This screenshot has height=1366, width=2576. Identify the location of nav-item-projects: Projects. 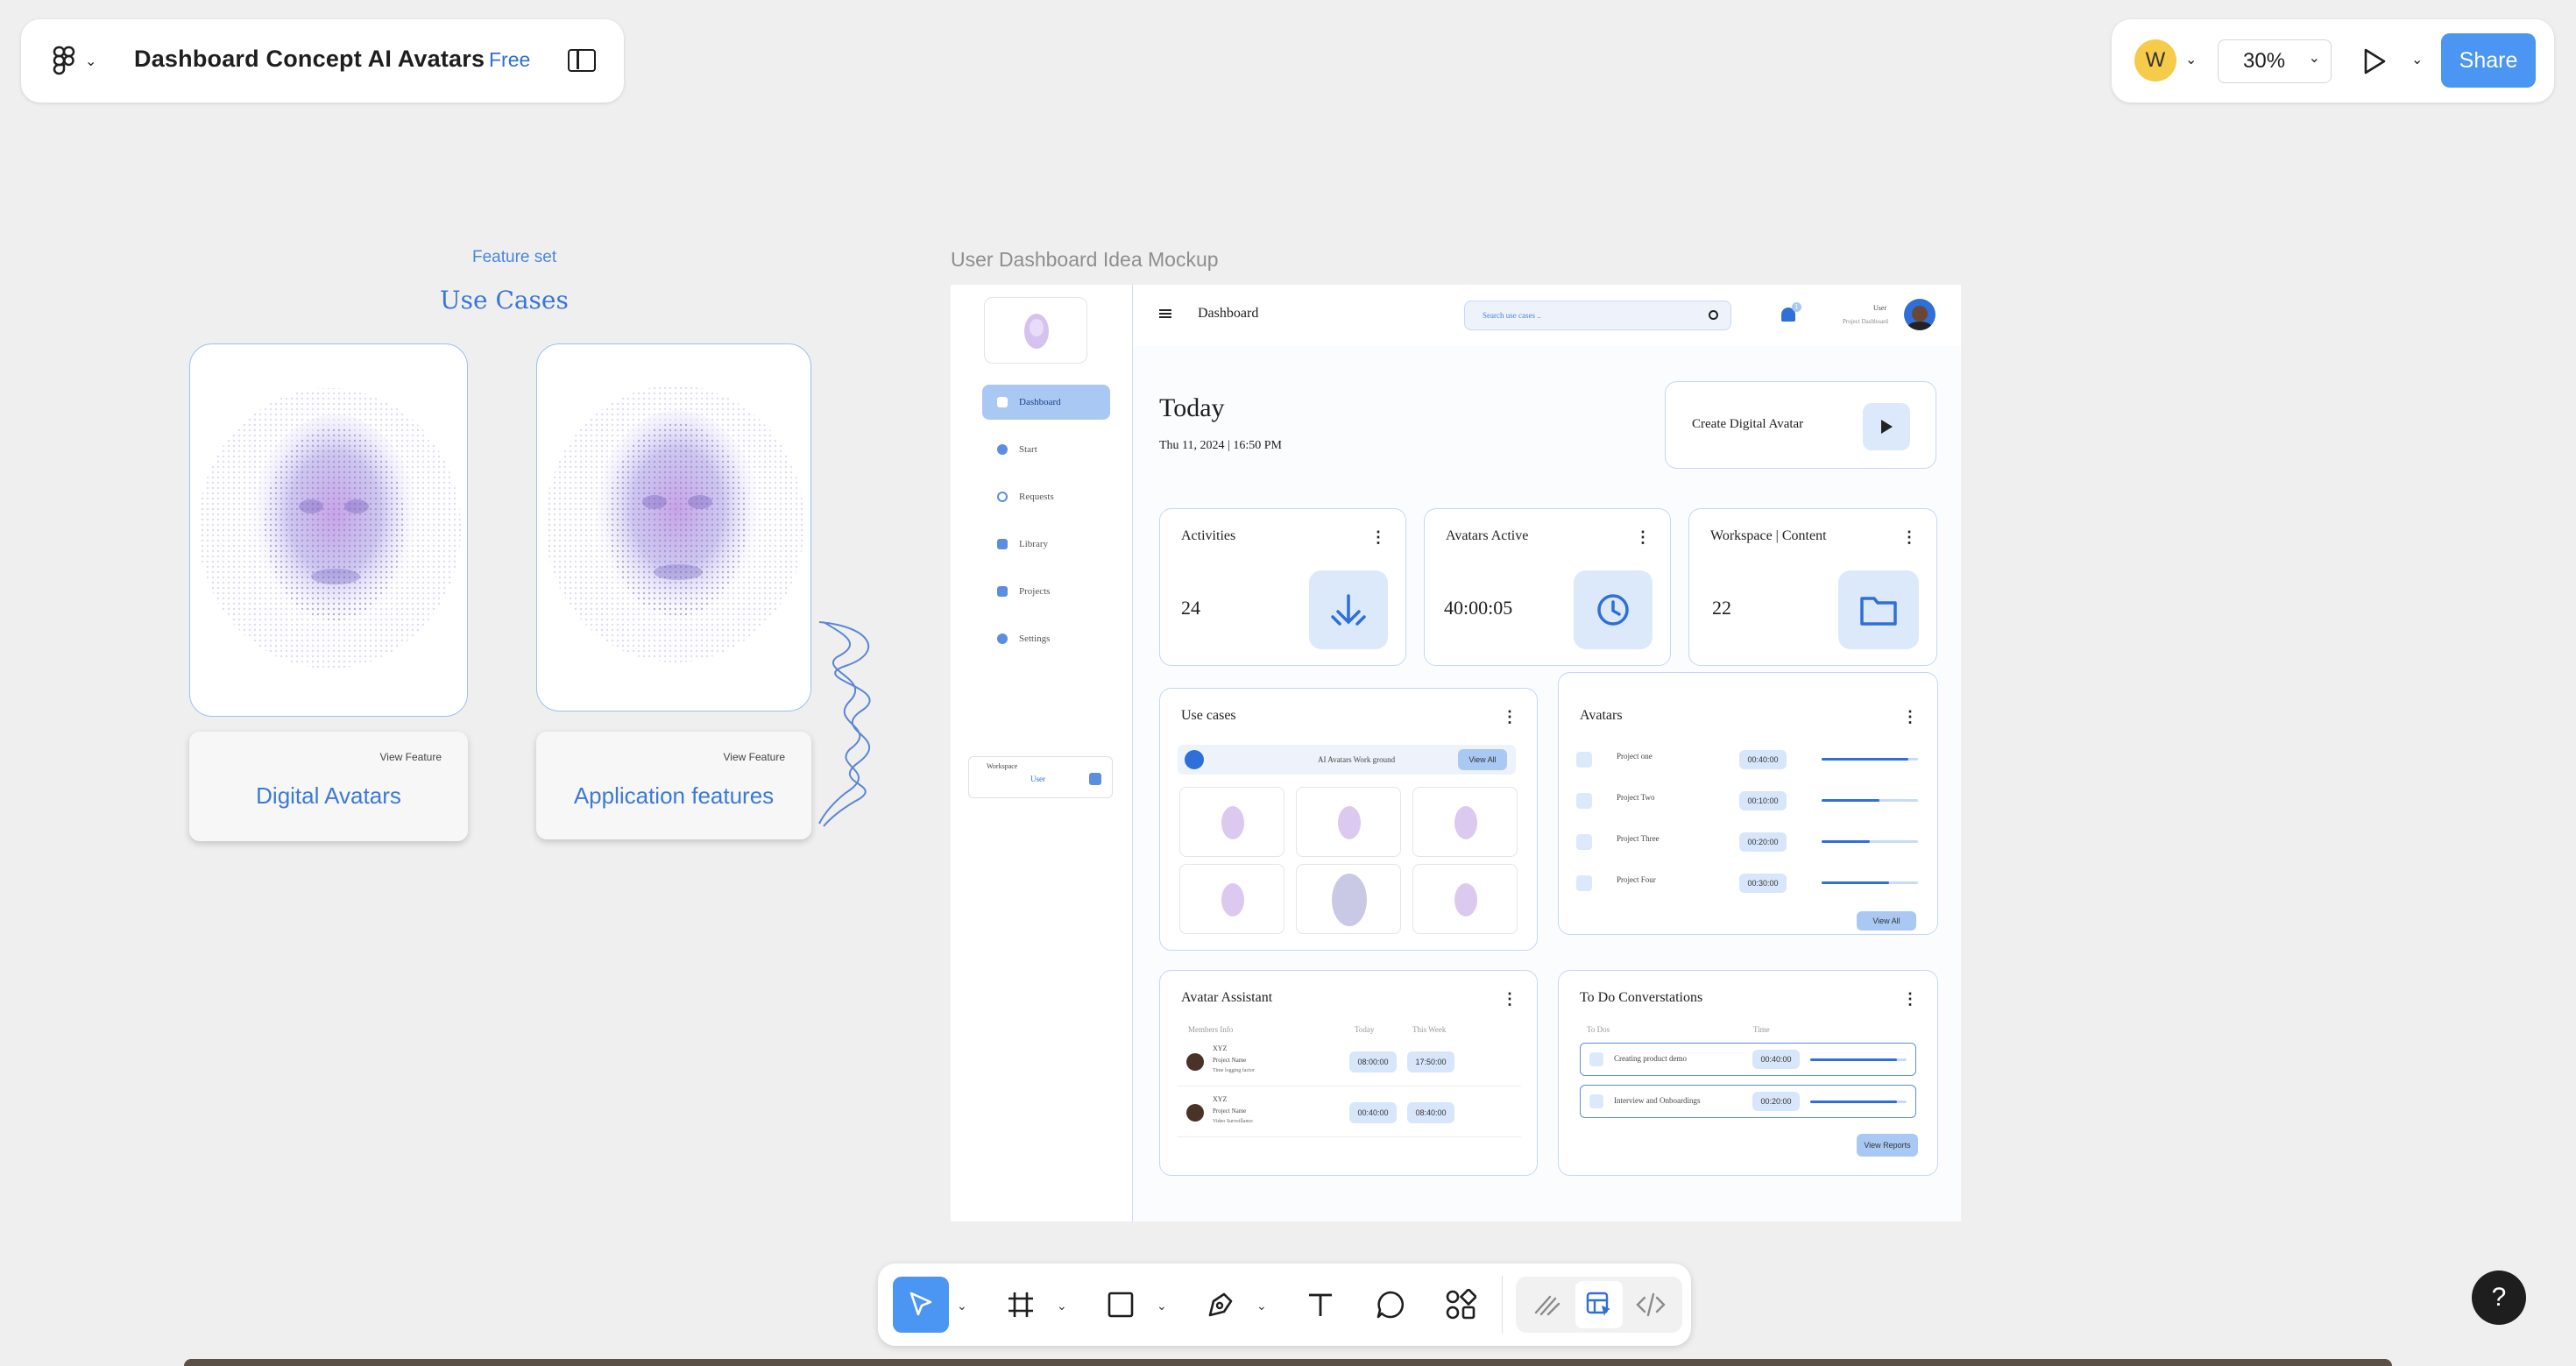
(1046, 591).